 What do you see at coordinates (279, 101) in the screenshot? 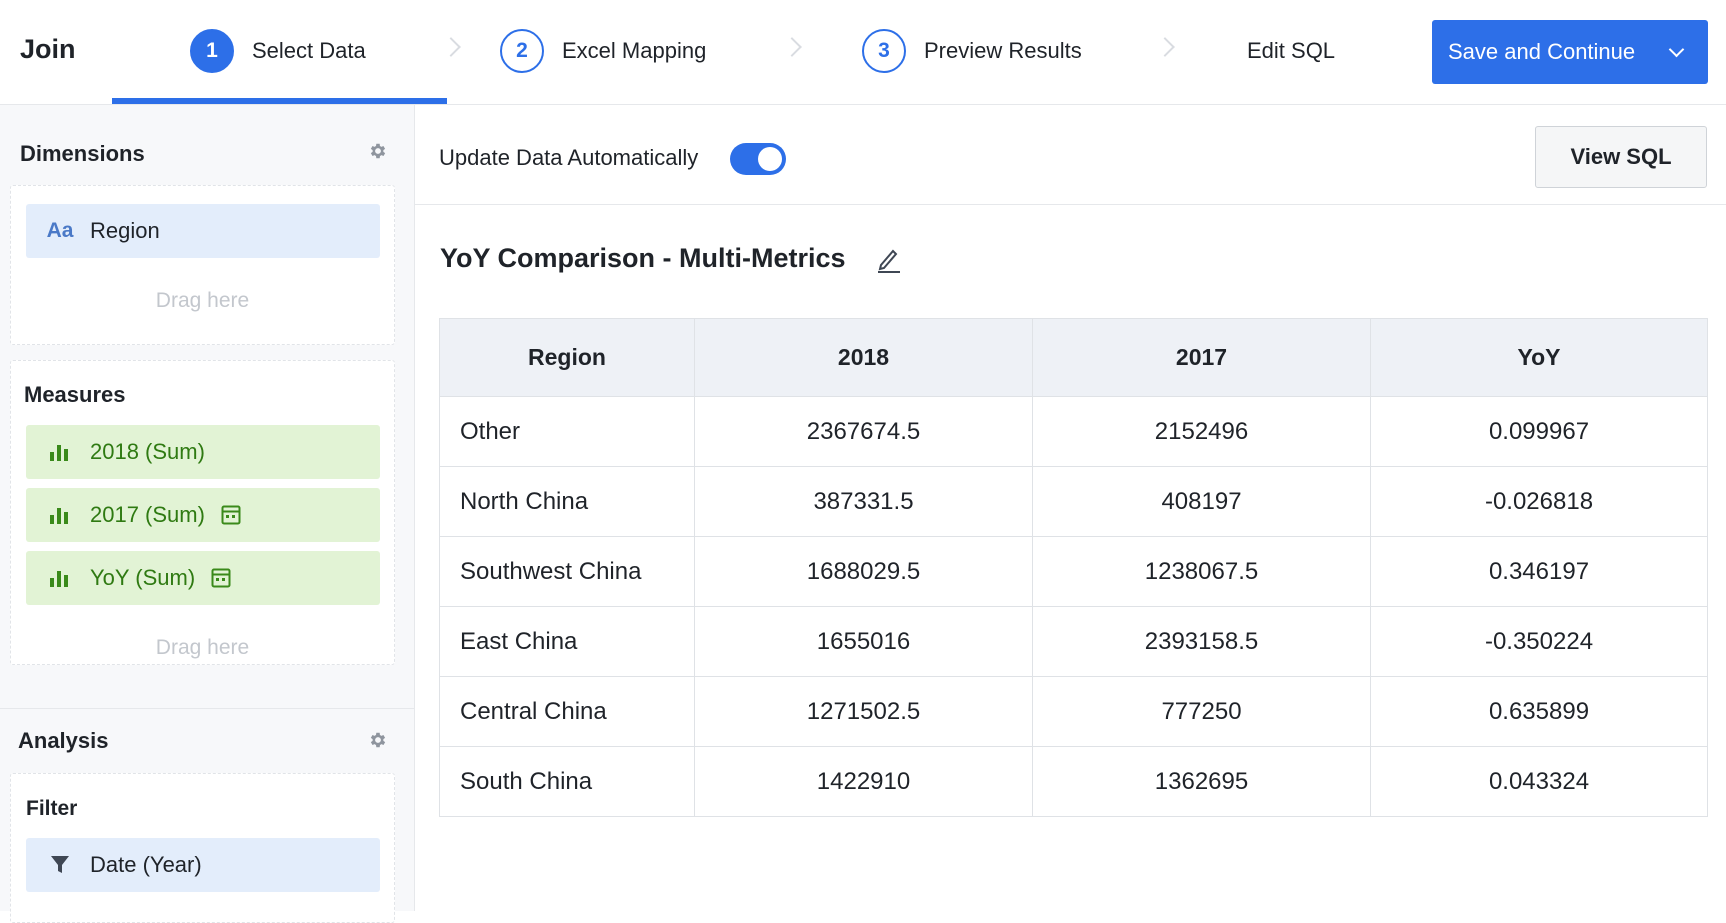
I see `active-step-indicator` at bounding box center [279, 101].